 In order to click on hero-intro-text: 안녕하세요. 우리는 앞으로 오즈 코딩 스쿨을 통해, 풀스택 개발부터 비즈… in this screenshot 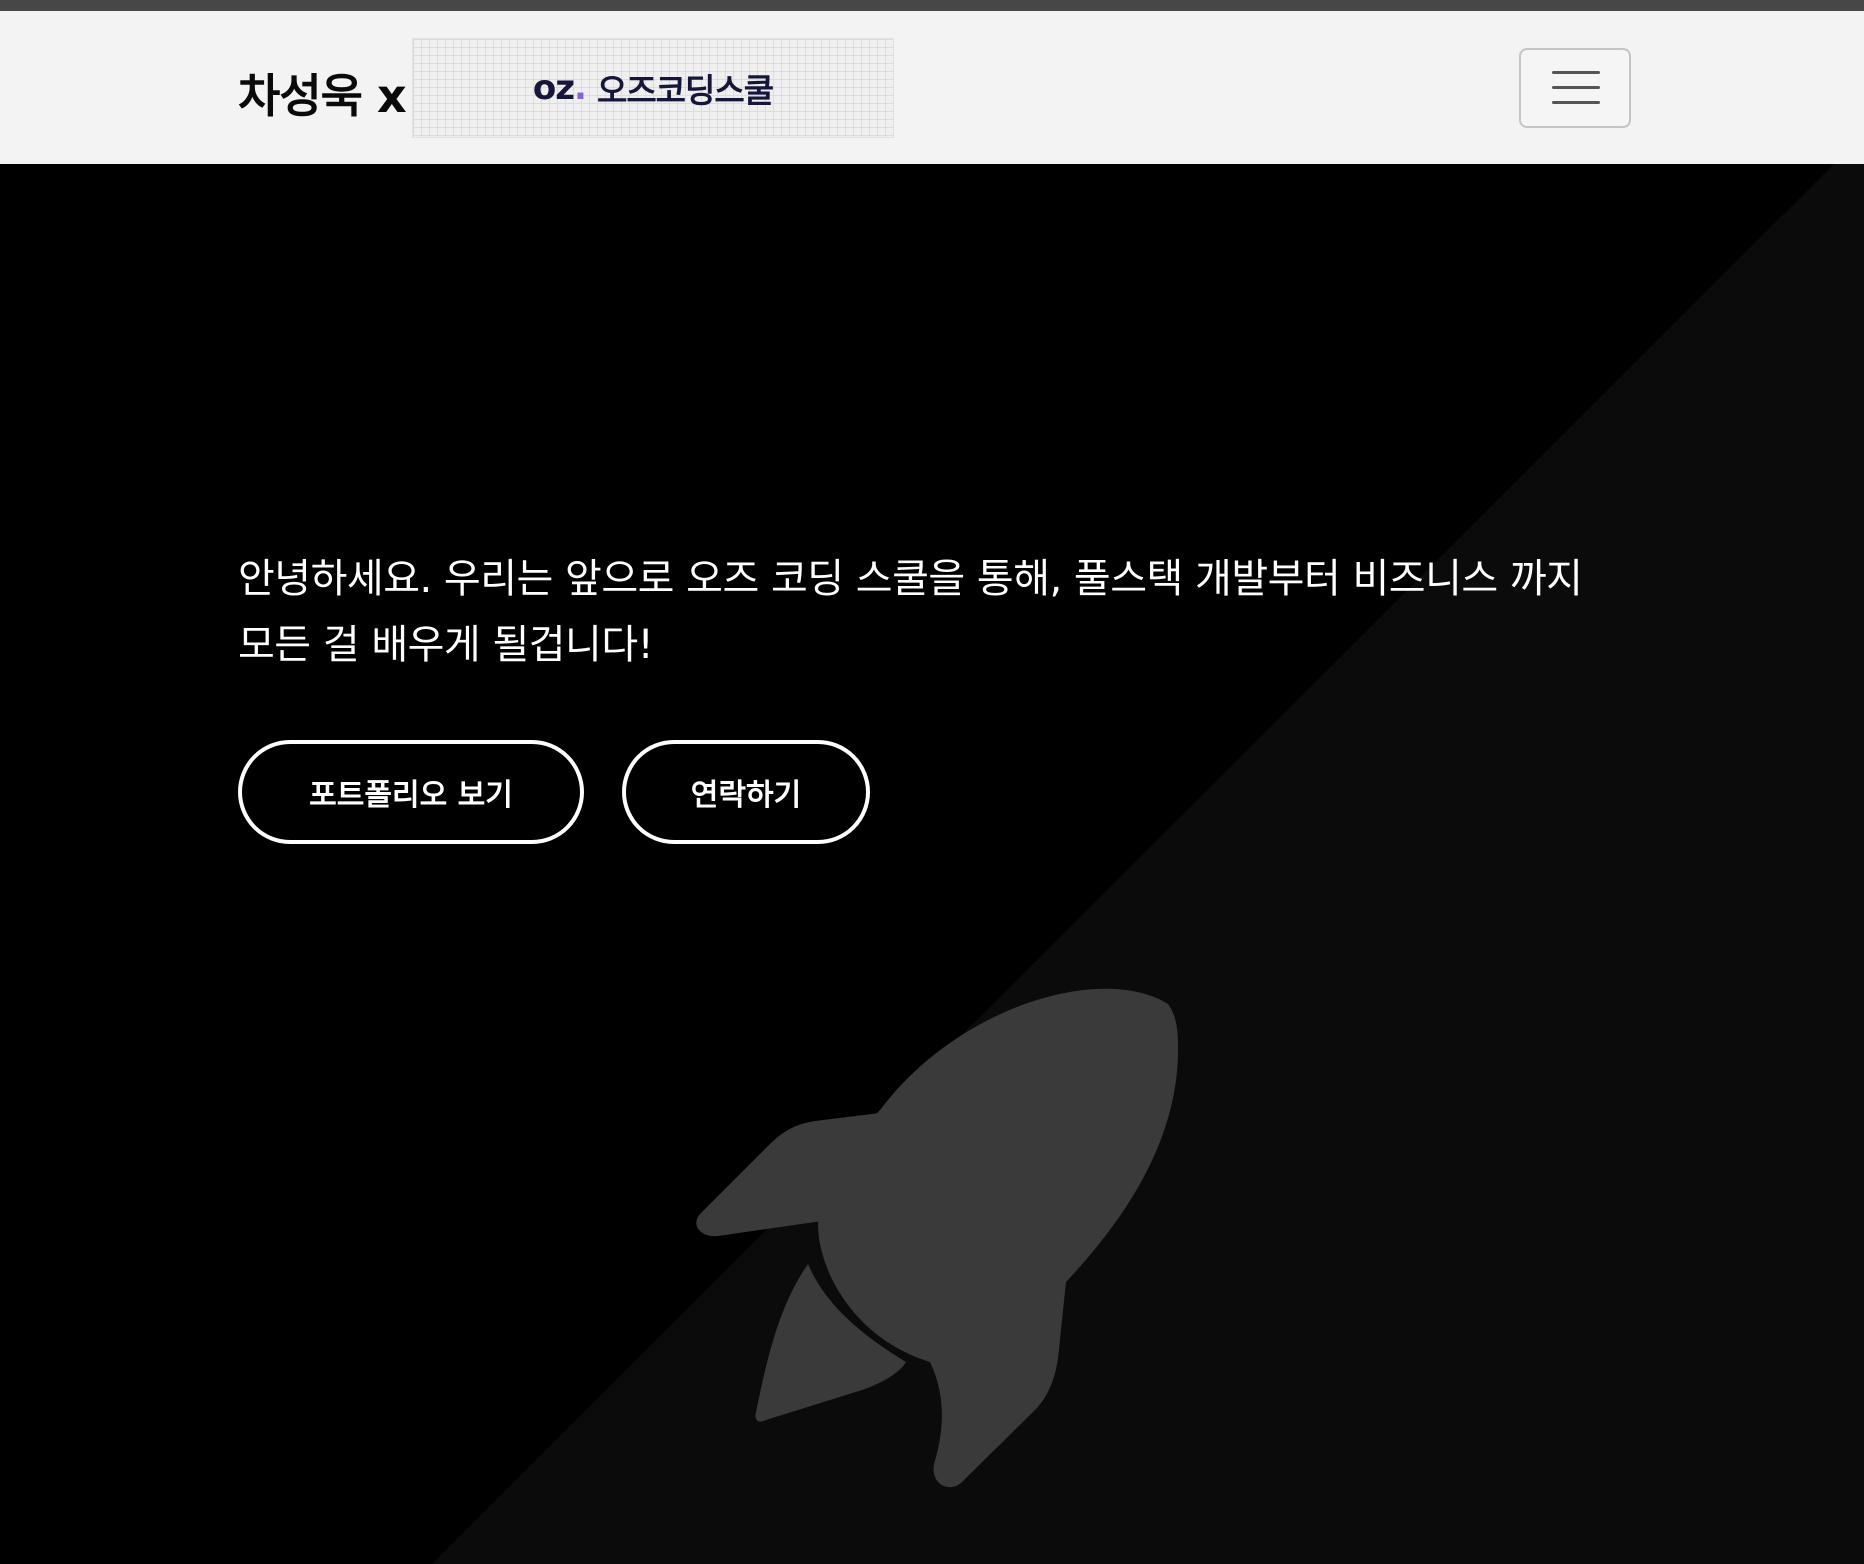, I will do `click(910, 612)`.